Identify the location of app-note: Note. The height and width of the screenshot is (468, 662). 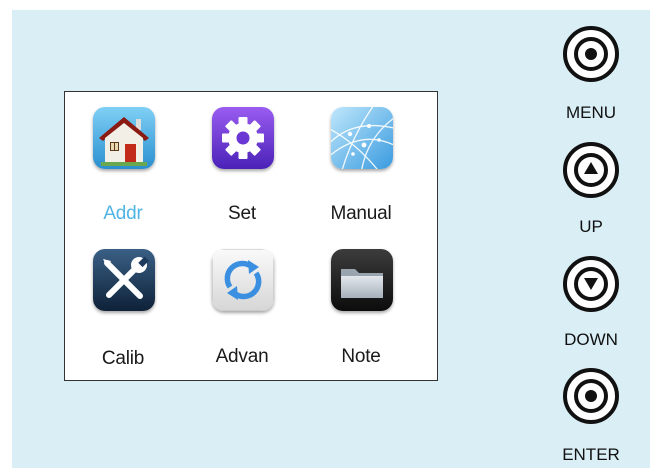
(361, 309).